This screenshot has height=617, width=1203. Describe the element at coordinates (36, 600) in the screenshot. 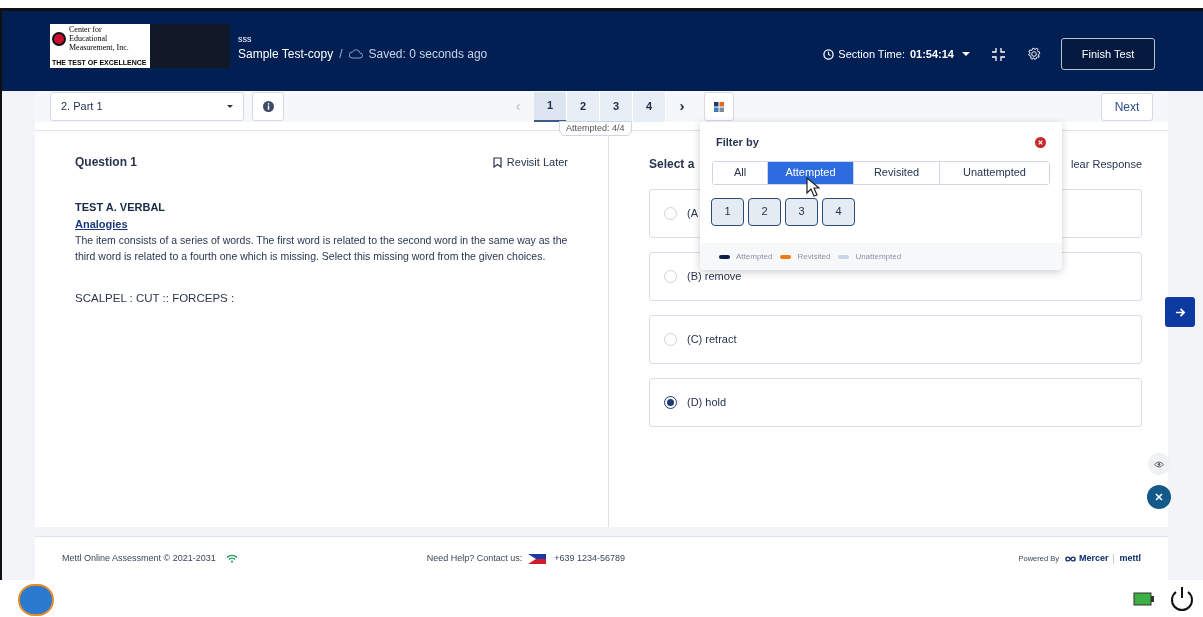

I see `desktop-orb-icon` at that location.